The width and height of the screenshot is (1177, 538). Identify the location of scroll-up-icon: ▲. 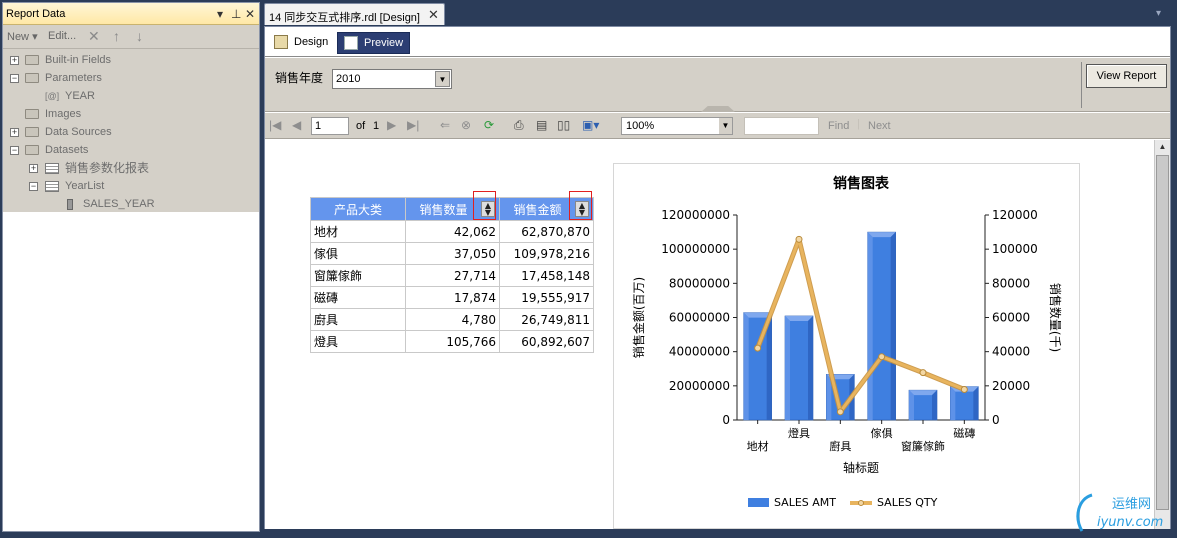
(1162, 147).